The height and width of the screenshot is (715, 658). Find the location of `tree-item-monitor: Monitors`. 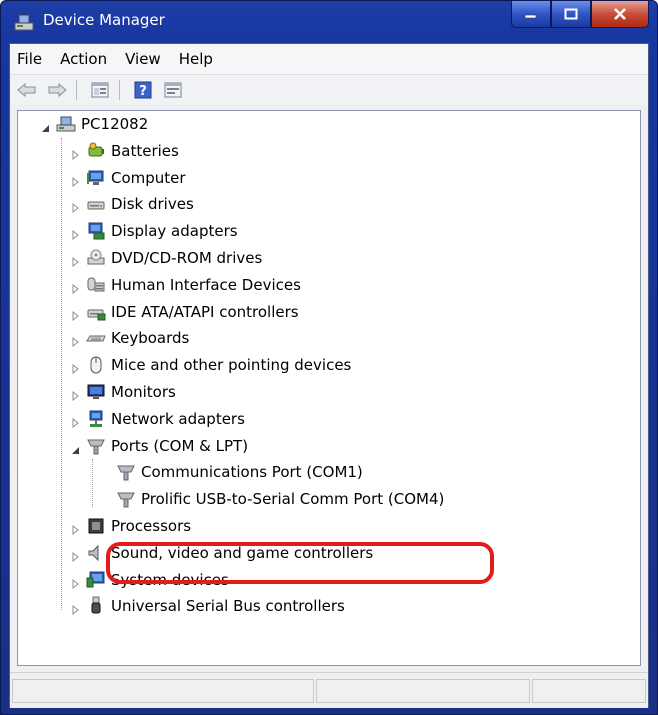

tree-item-monitor: Monitors is located at coordinates (124, 392).